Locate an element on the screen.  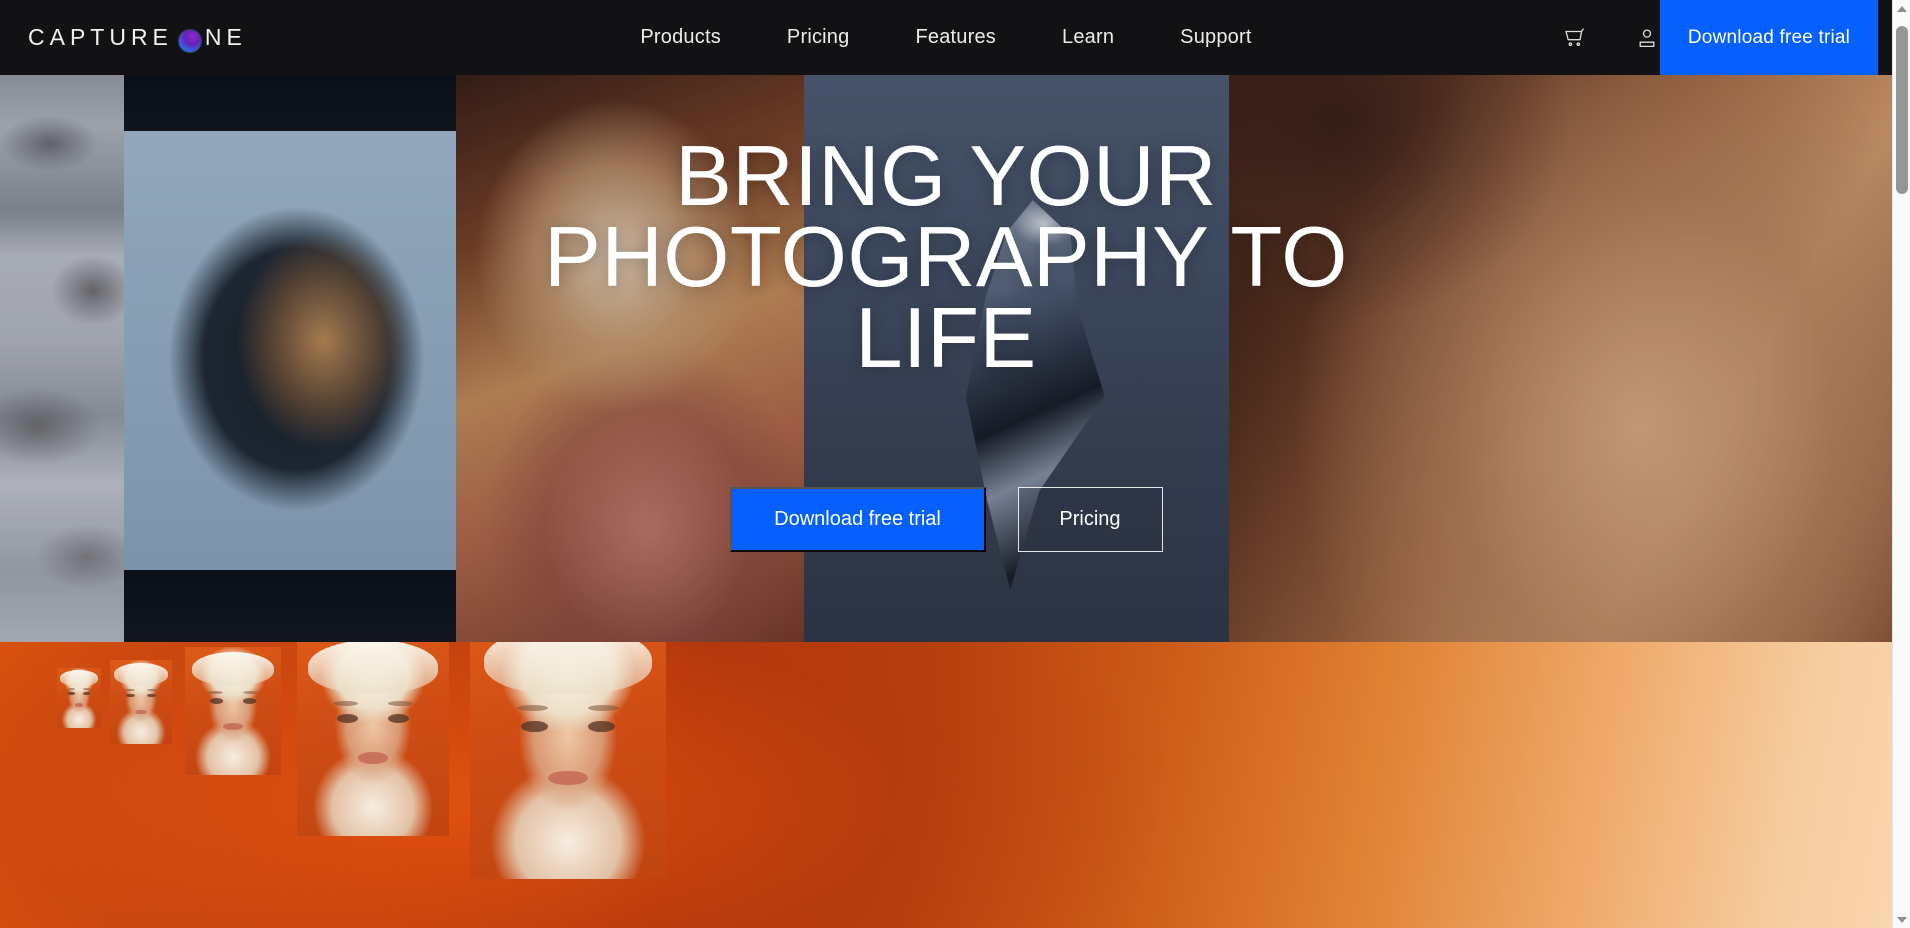
hero-title-line-2: PHOTOGRAPHY TO LIFE is located at coordinates (946, 297).